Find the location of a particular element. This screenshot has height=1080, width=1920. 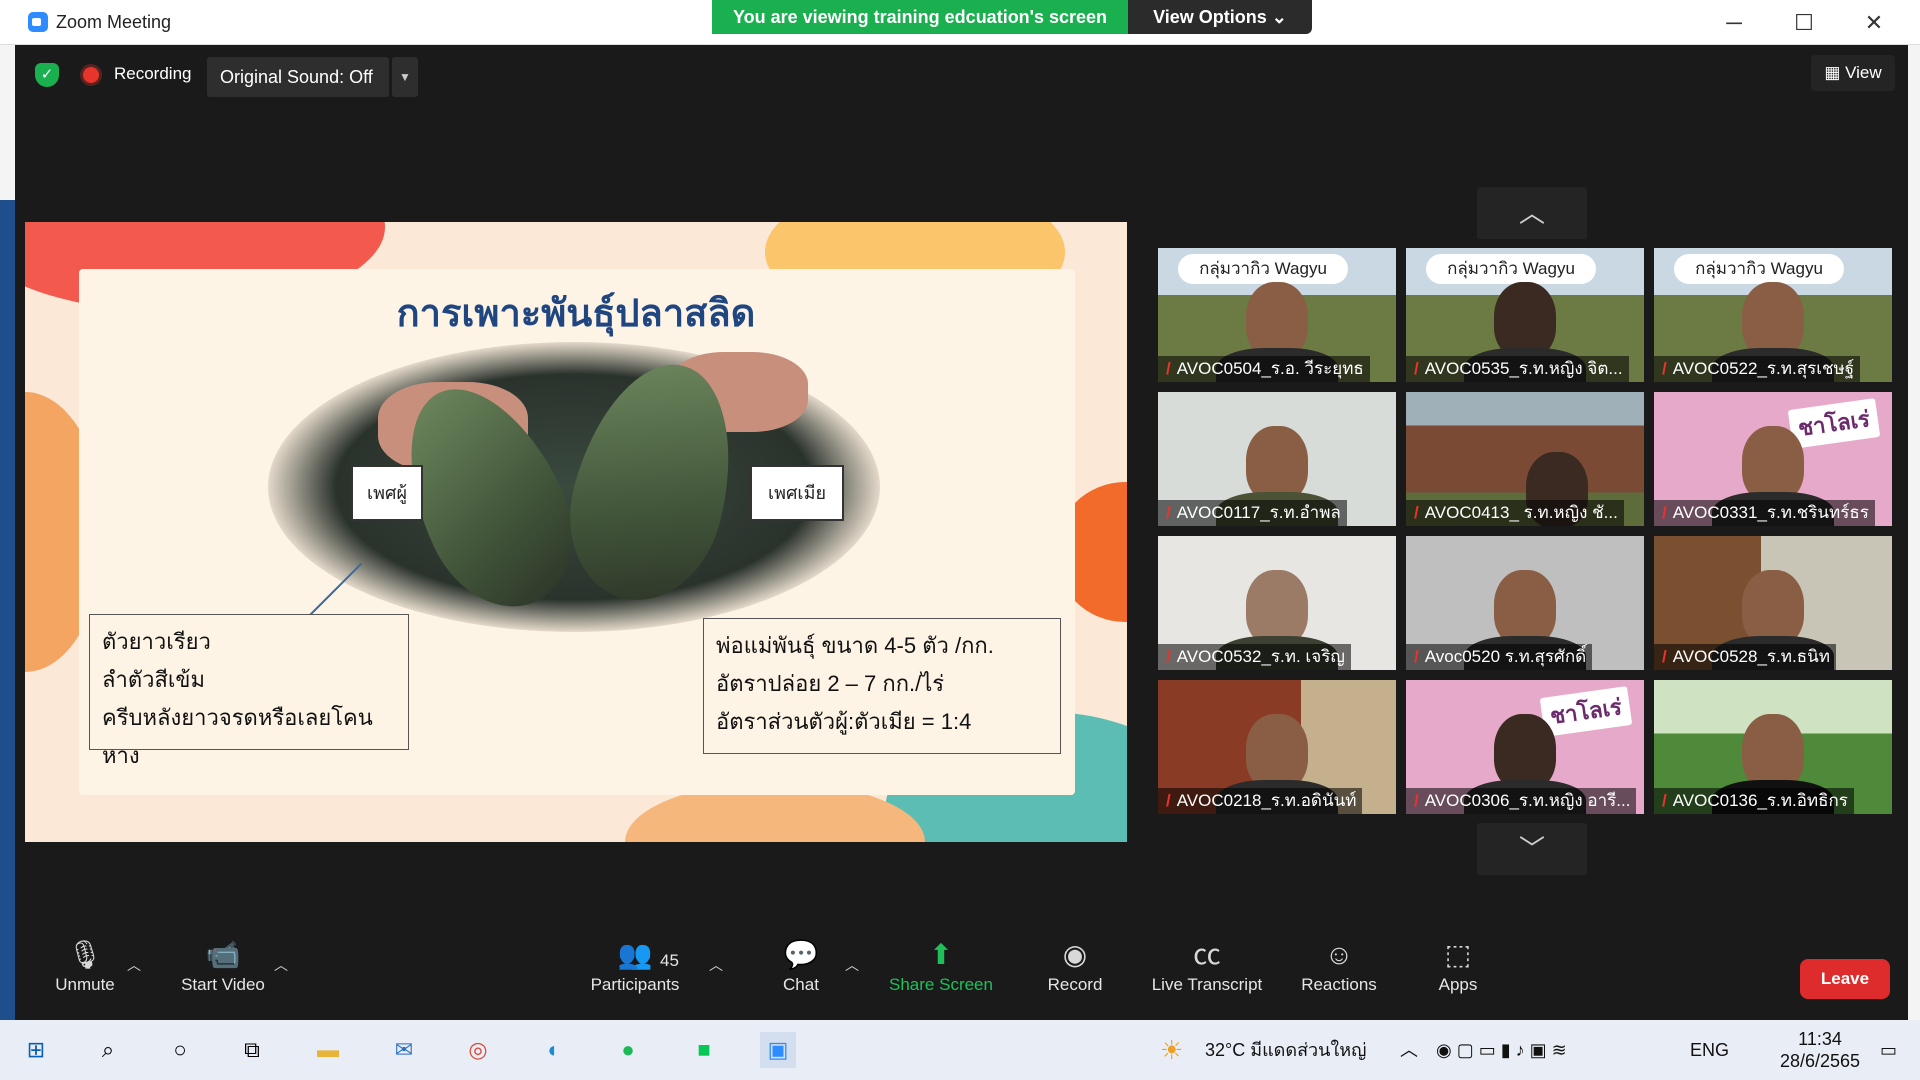

video-tile: / AVOC0117_ร.ท.อำพล is located at coordinates (1277, 459).